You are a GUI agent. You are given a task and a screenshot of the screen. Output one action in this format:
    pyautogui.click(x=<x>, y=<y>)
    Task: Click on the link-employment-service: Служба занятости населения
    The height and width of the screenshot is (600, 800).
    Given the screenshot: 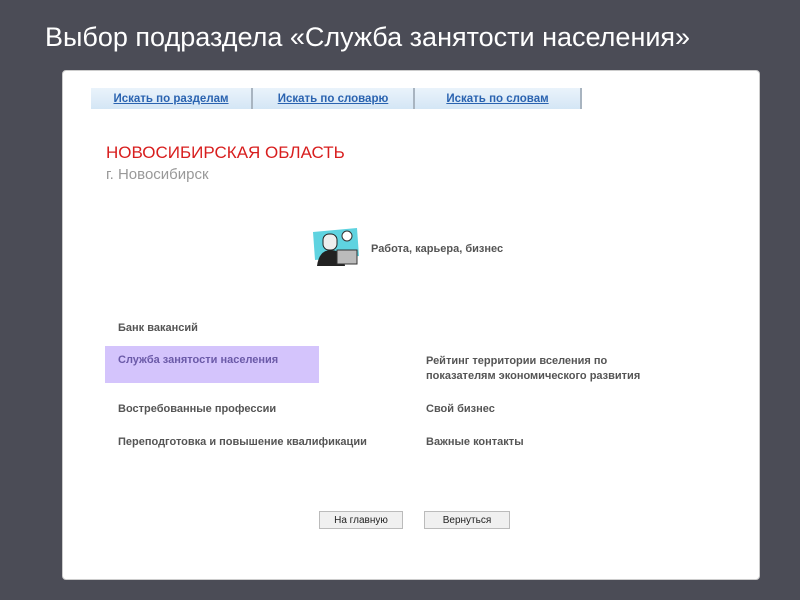 What is the action you would take?
    pyautogui.click(x=198, y=360)
    